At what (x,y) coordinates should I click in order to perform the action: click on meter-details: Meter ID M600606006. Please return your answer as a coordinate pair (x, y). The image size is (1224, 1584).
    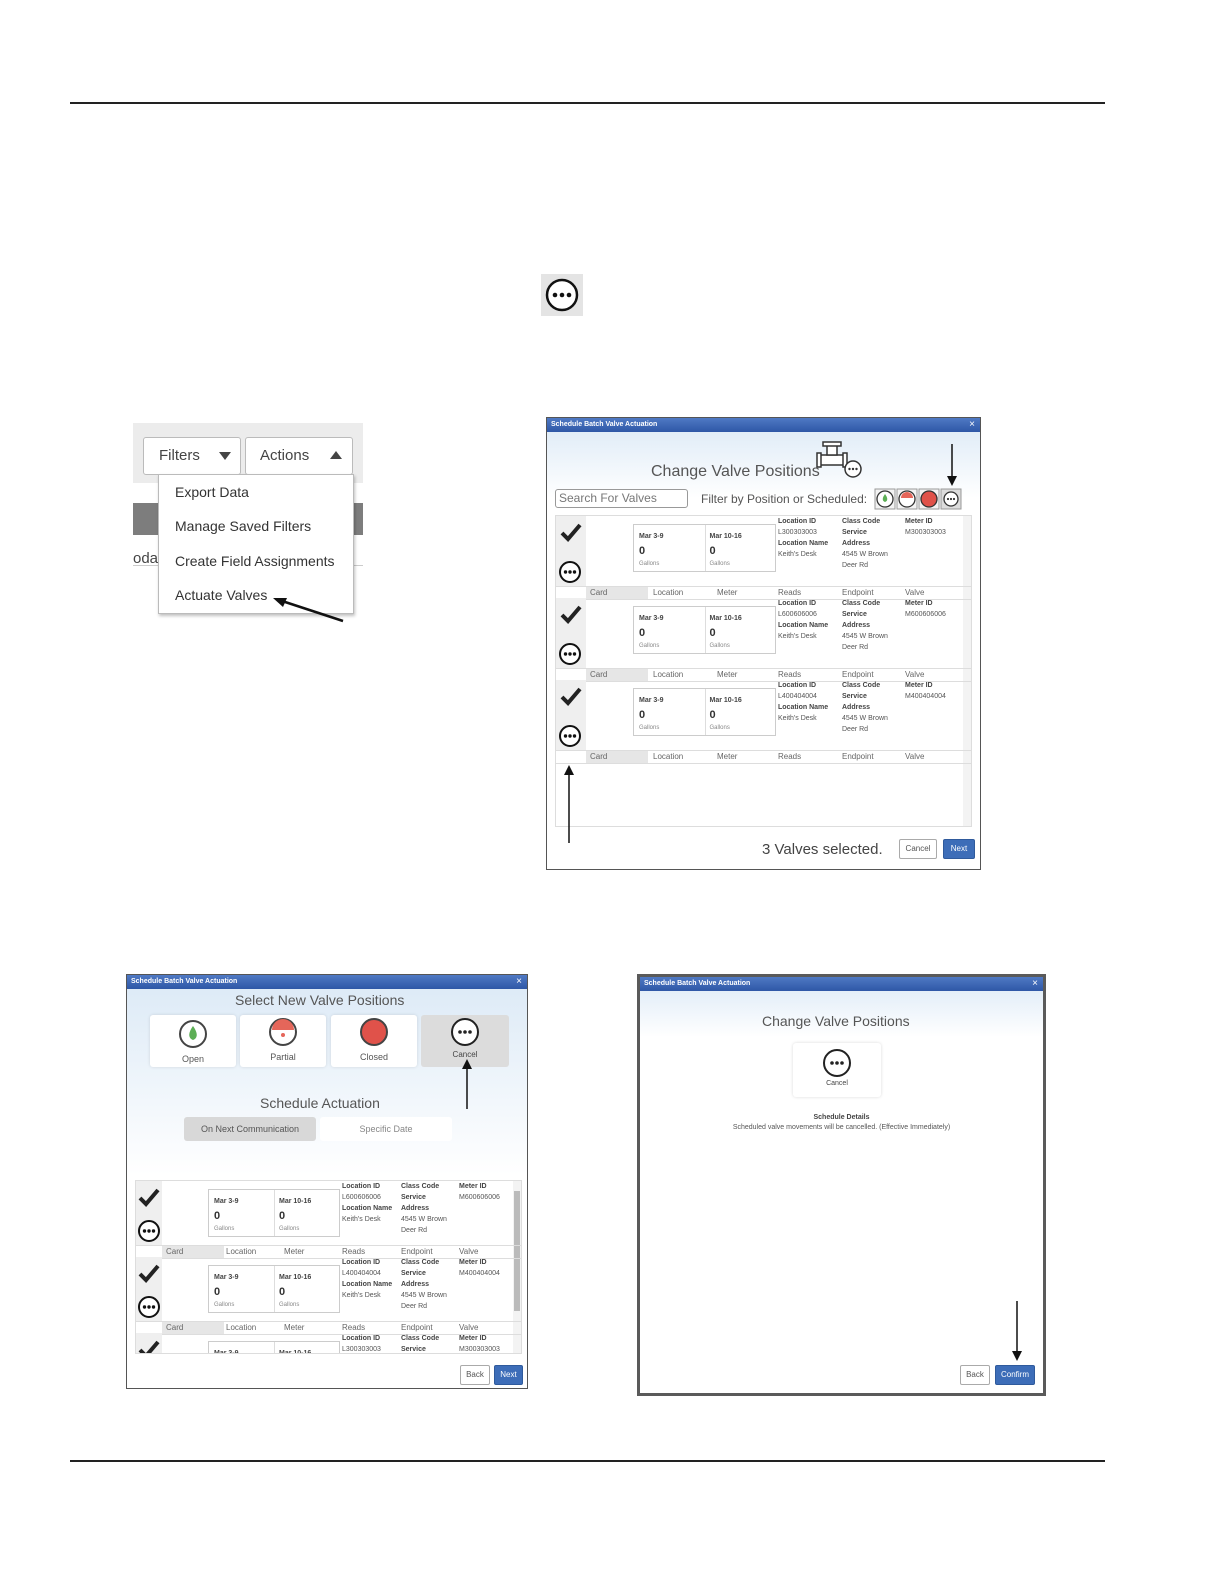
    Looking at the image, I should click on (479, 1192).